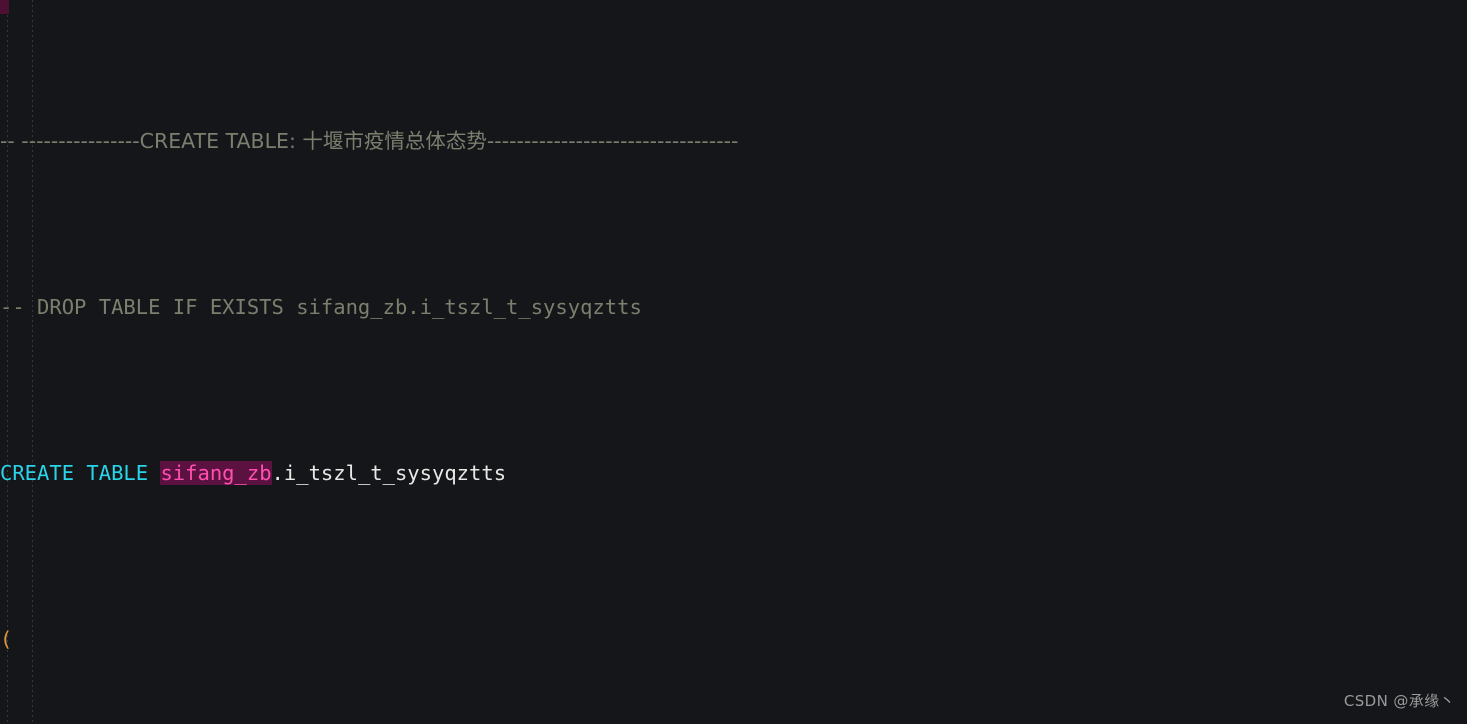 Image resolution: width=1467 pixels, height=724 pixels. Describe the element at coordinates (395, 472) in the screenshot. I see `table-name-token: i_tszl_t_sysyqztts` at that location.